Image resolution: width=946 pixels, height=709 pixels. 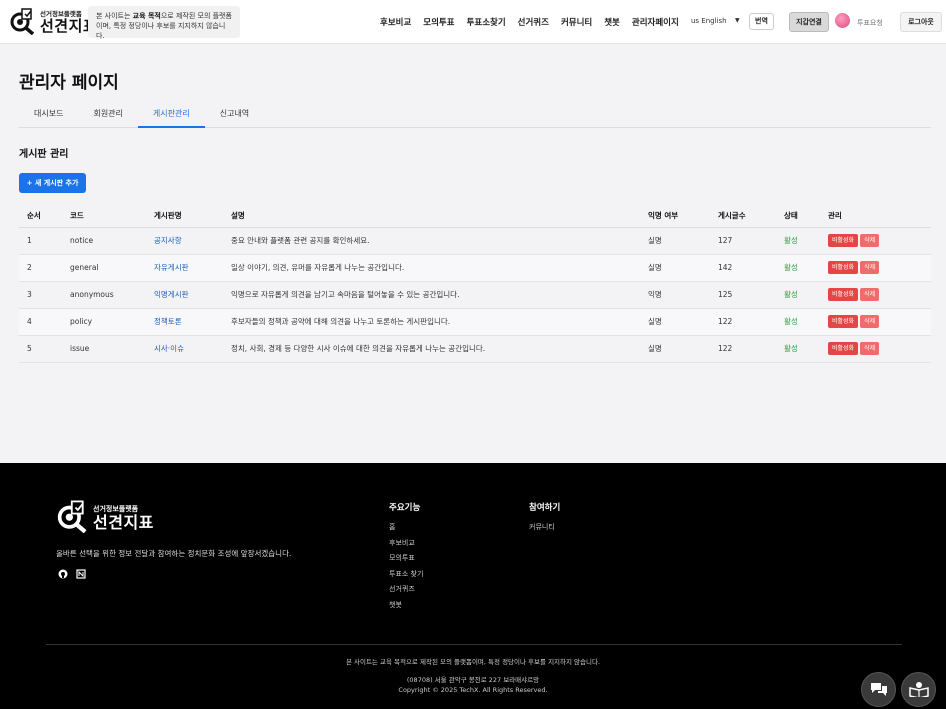 What do you see at coordinates (486, 22) in the screenshot?
I see `nav-polling-place: 투표소찾기` at bounding box center [486, 22].